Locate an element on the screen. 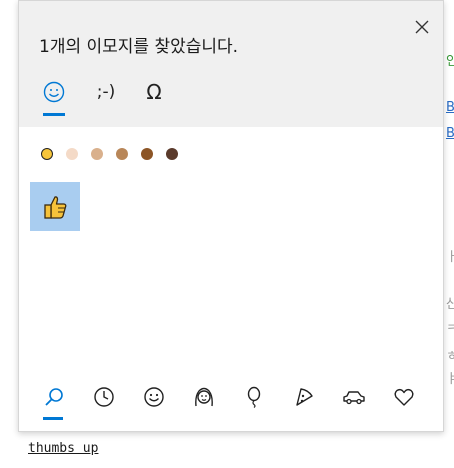  background-text: 인 is located at coordinates (450, 61).